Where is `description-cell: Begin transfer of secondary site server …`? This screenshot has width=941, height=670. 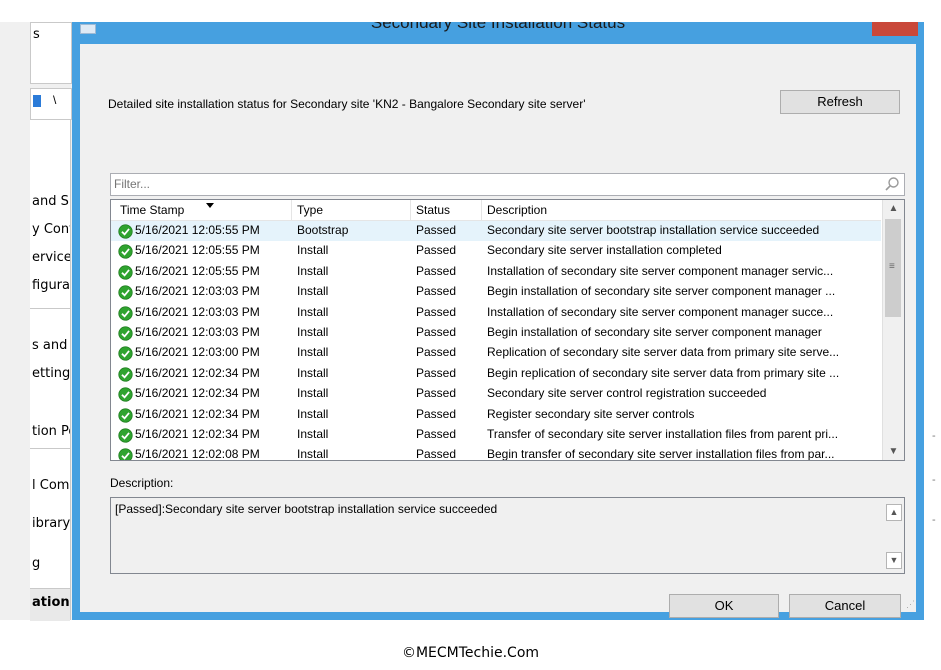
description-cell: Begin transfer of secondary site server … is located at coordinates (661, 454).